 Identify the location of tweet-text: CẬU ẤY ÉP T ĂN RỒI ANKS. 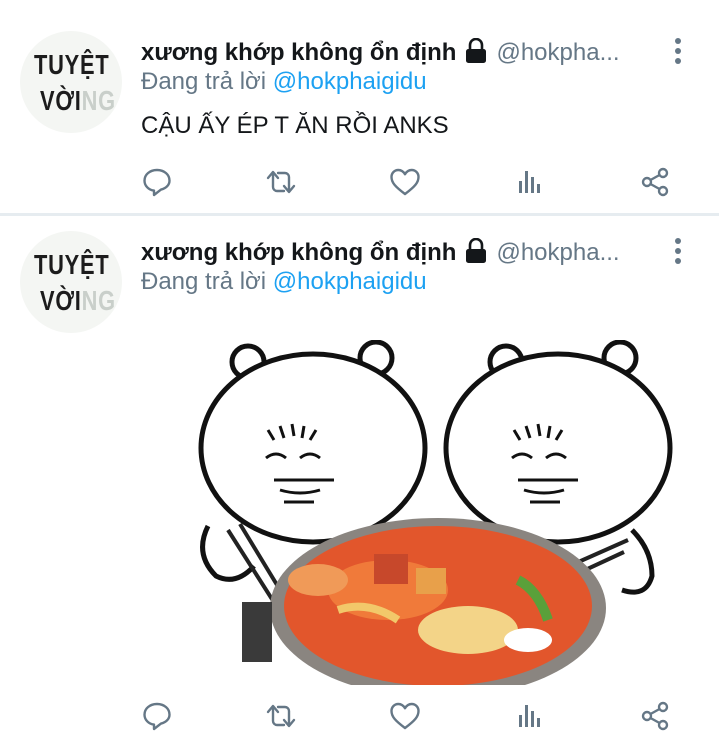
(295, 125).